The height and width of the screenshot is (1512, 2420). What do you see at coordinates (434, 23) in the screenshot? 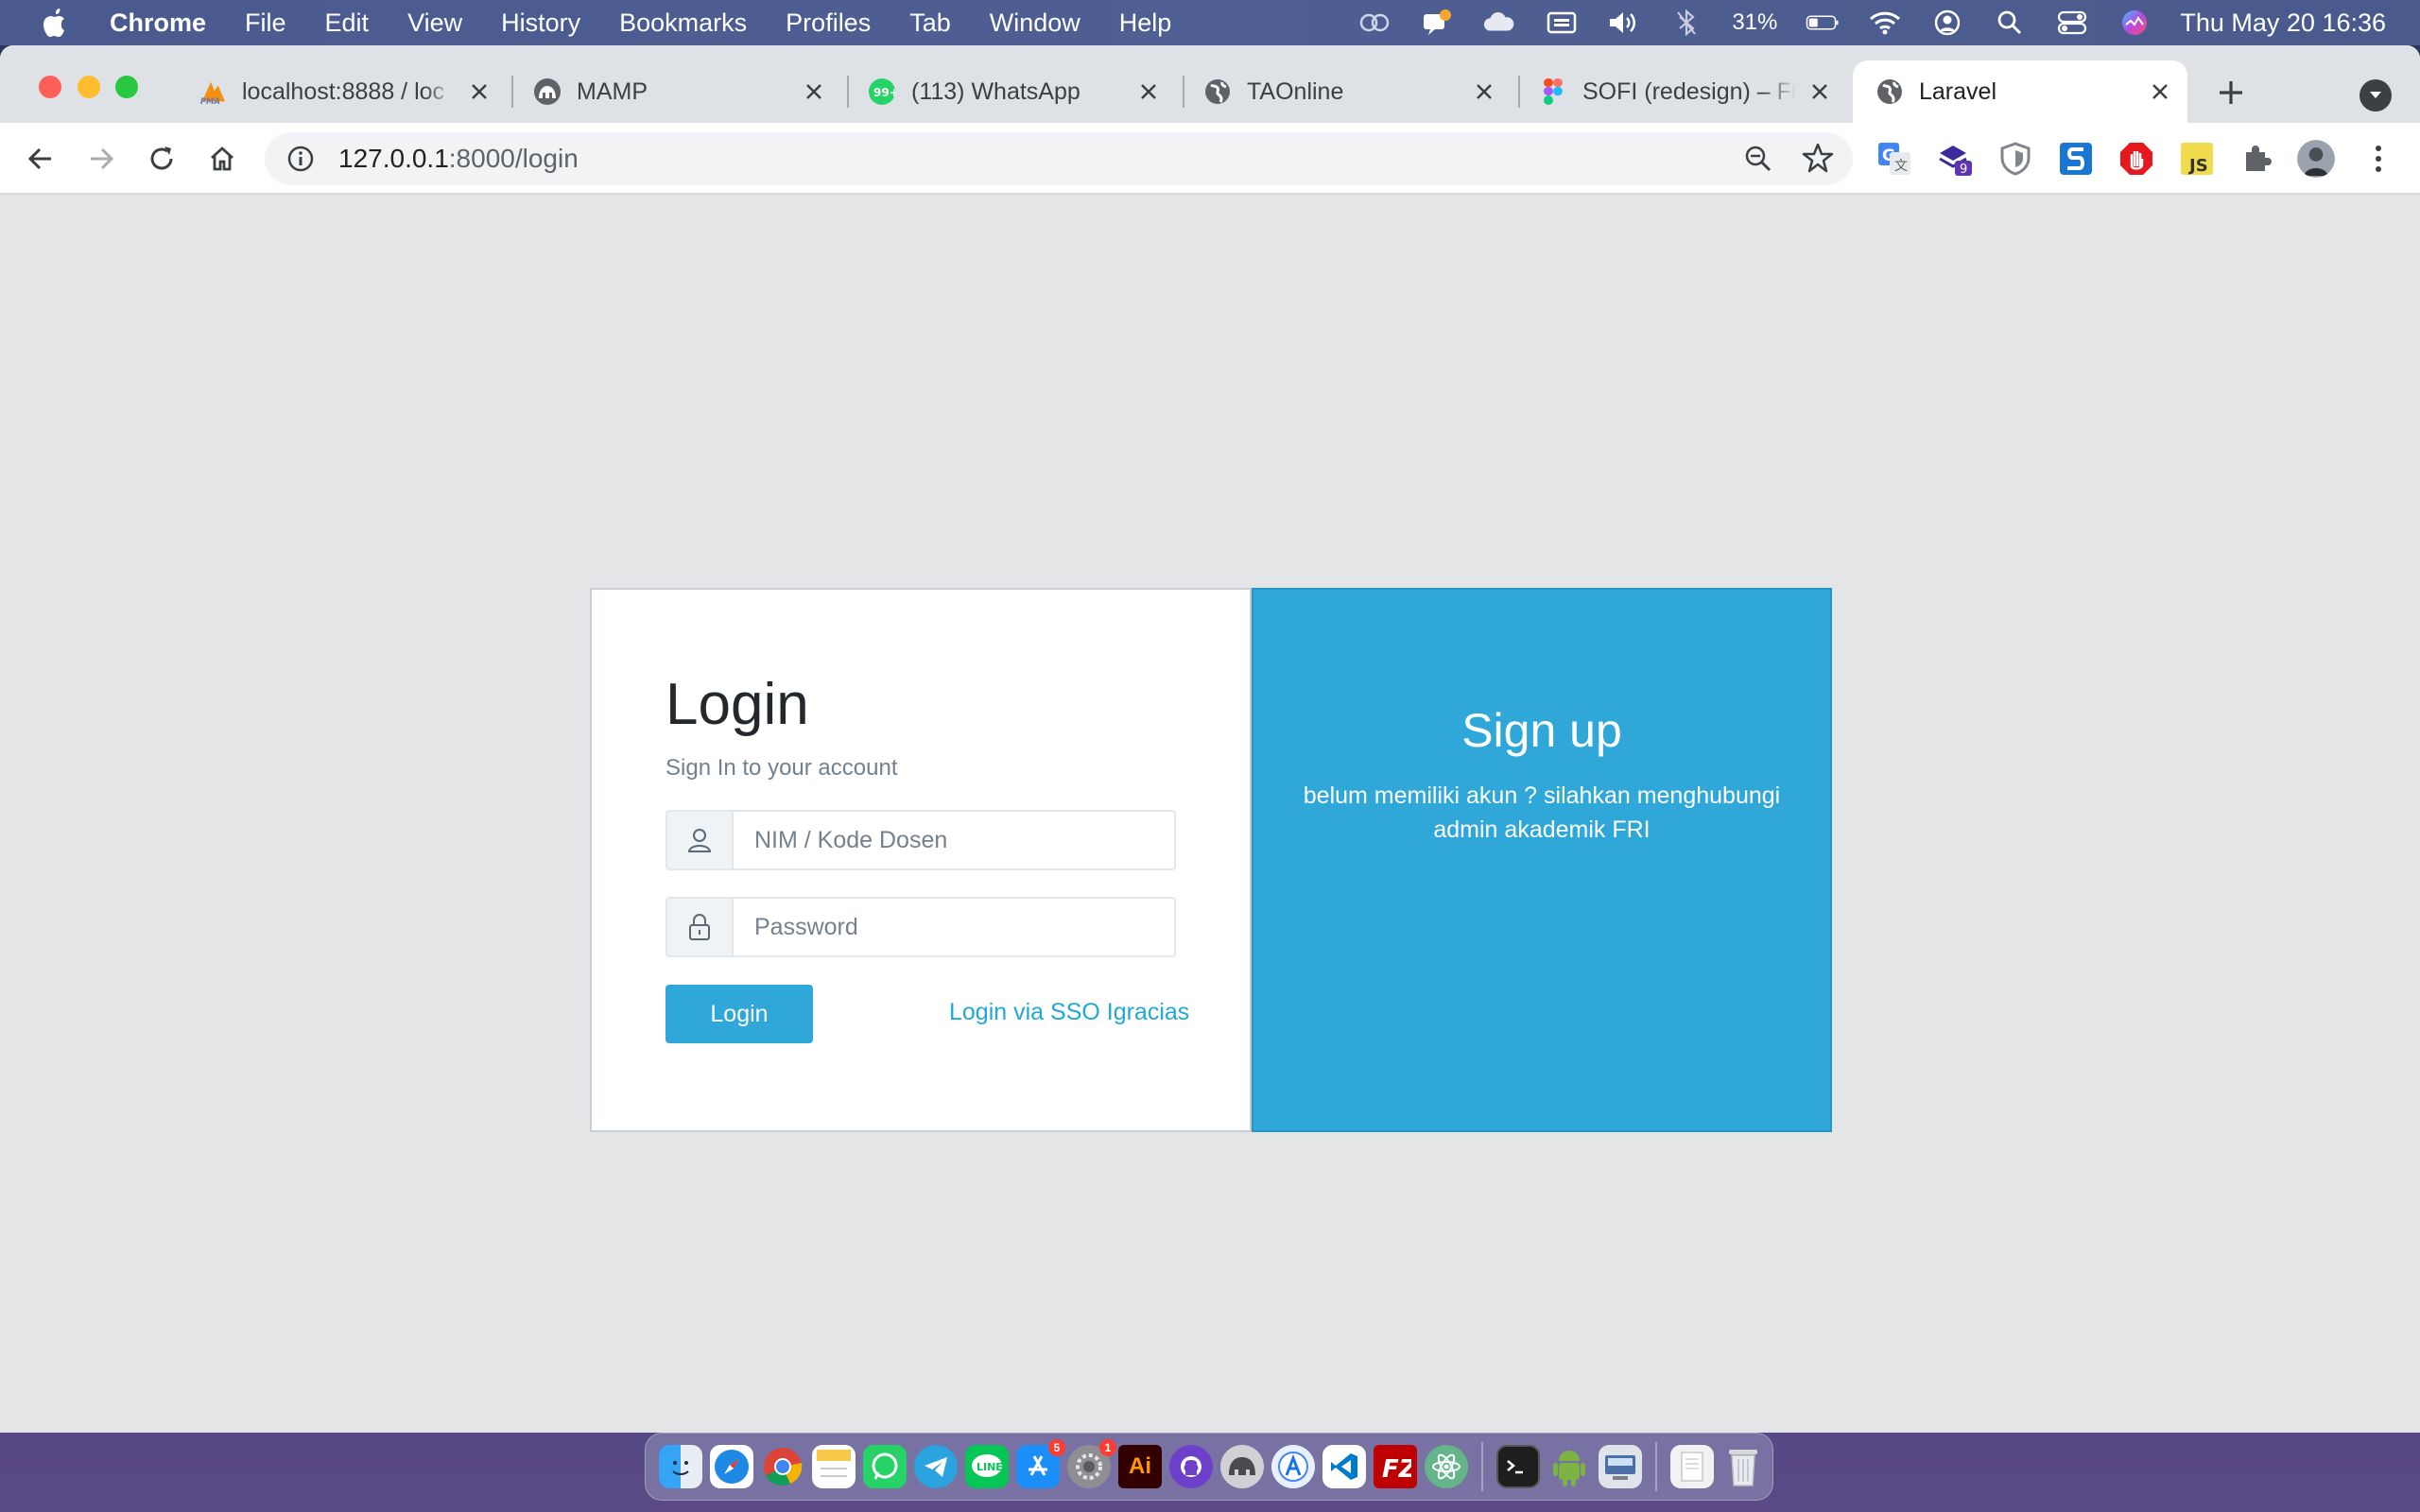
I see `menu-view: View` at bounding box center [434, 23].